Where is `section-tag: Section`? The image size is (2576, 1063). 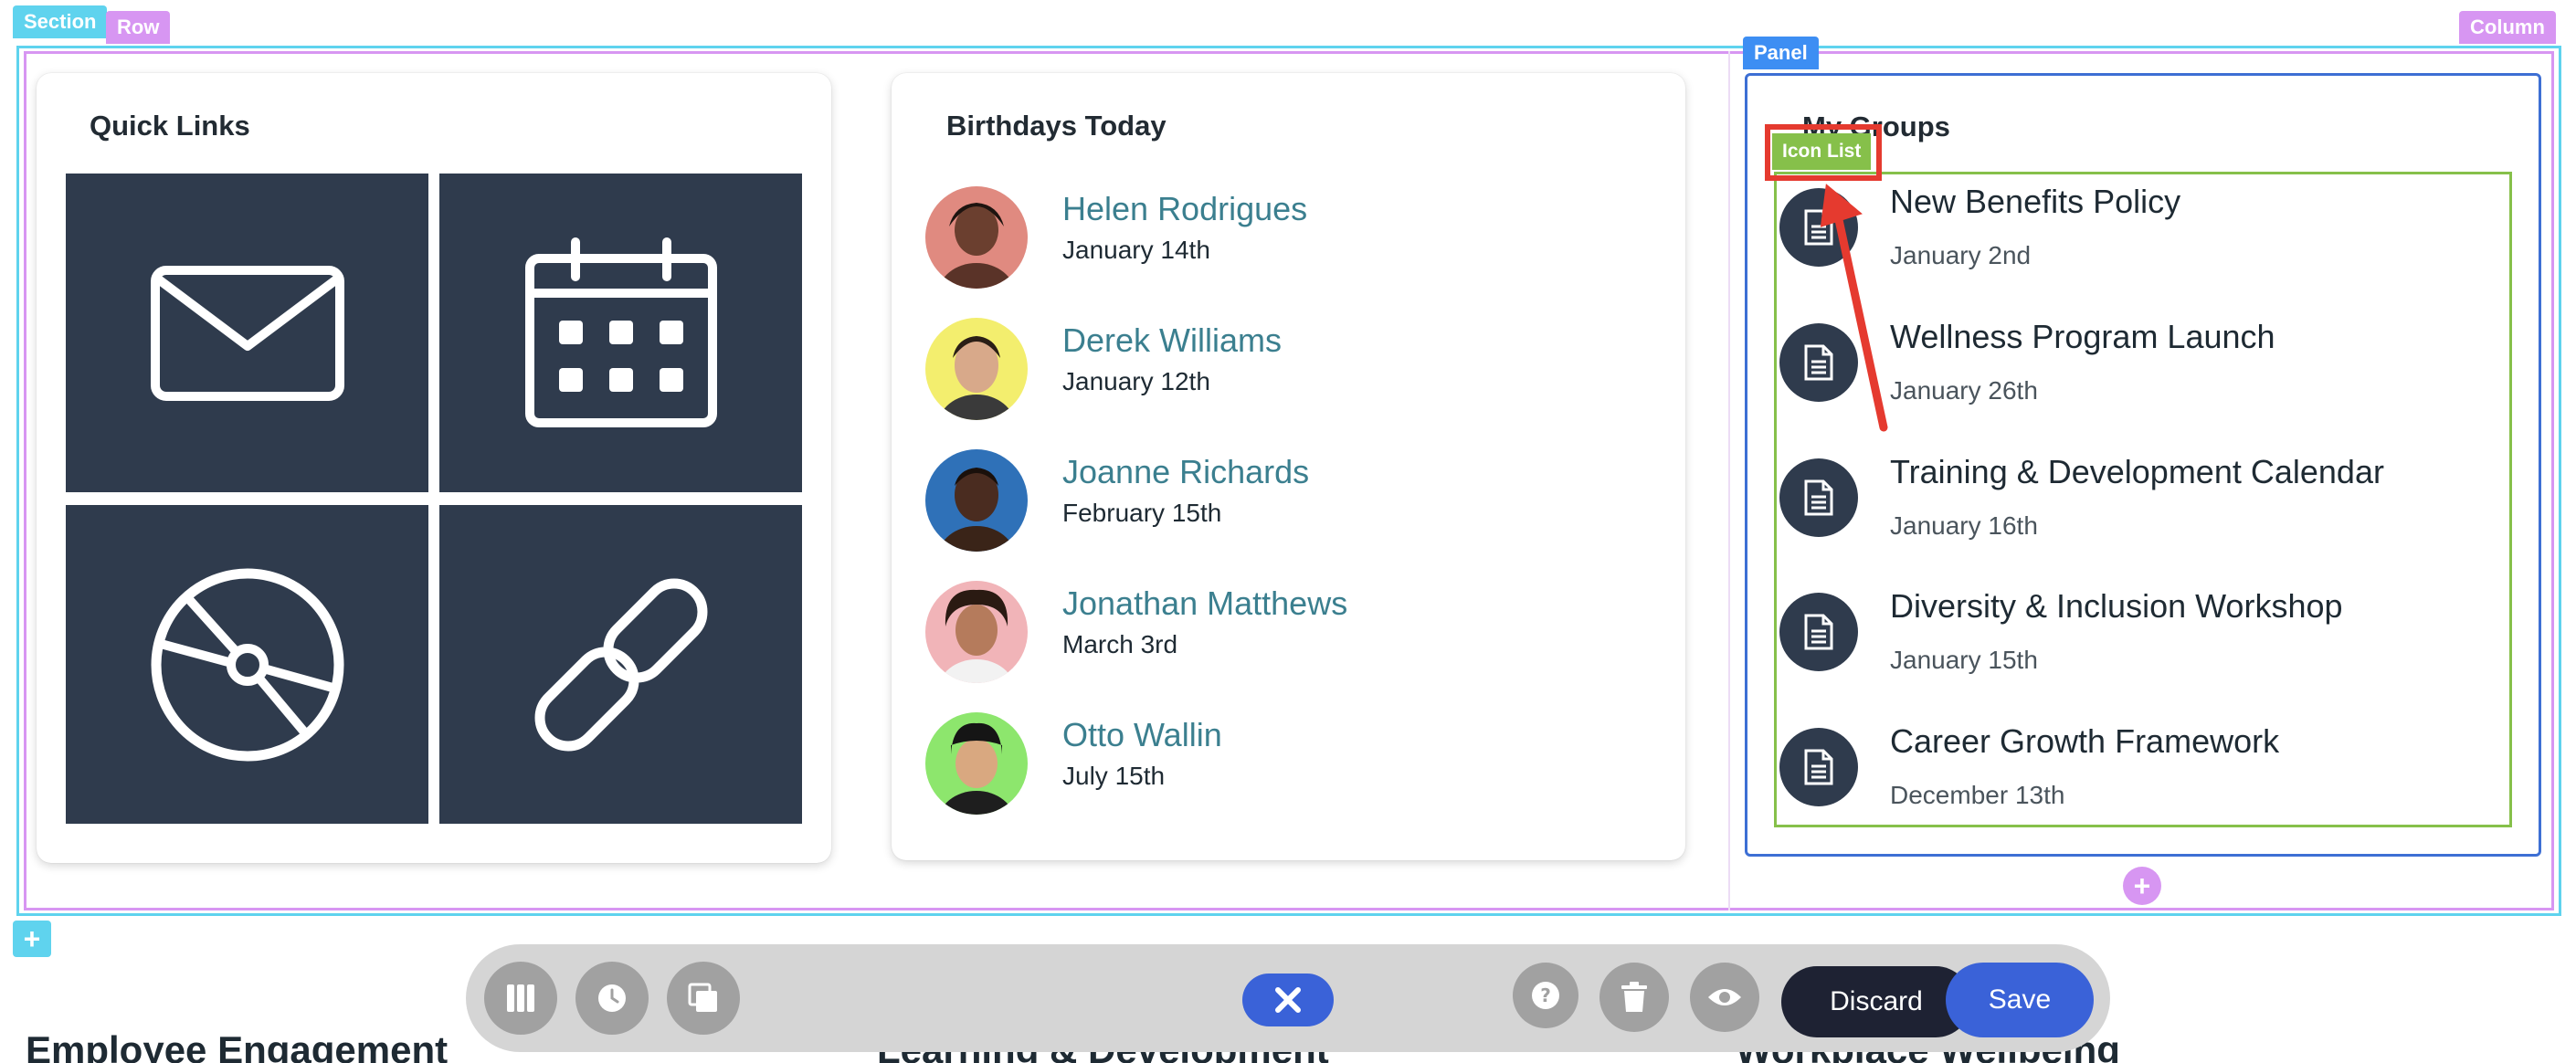 section-tag: Section is located at coordinates (60, 21).